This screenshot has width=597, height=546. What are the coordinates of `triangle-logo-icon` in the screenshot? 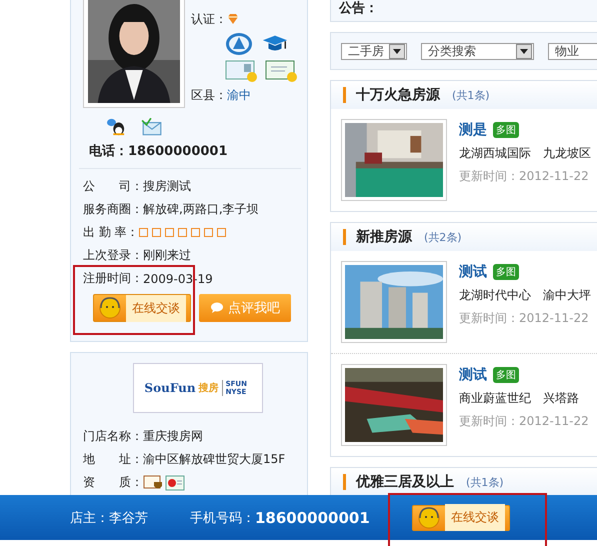 It's located at (239, 44).